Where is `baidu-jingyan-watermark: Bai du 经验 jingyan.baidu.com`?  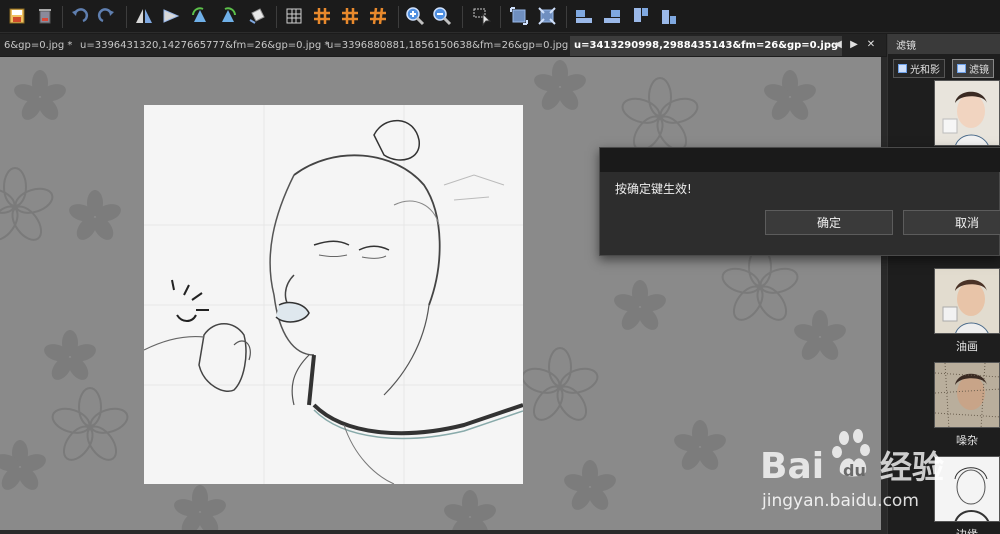
baidu-jingyan-watermark: Bai du 经验 jingyan.baidu.com is located at coordinates (879, 481).